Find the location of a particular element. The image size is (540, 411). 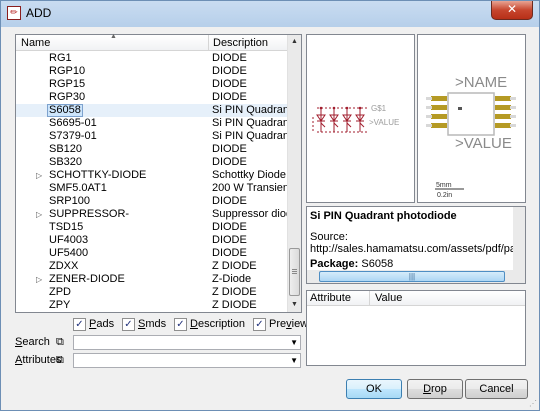

package-drawing: >NAME >VALUE 5mm 0.2in is located at coordinates (471, 136).